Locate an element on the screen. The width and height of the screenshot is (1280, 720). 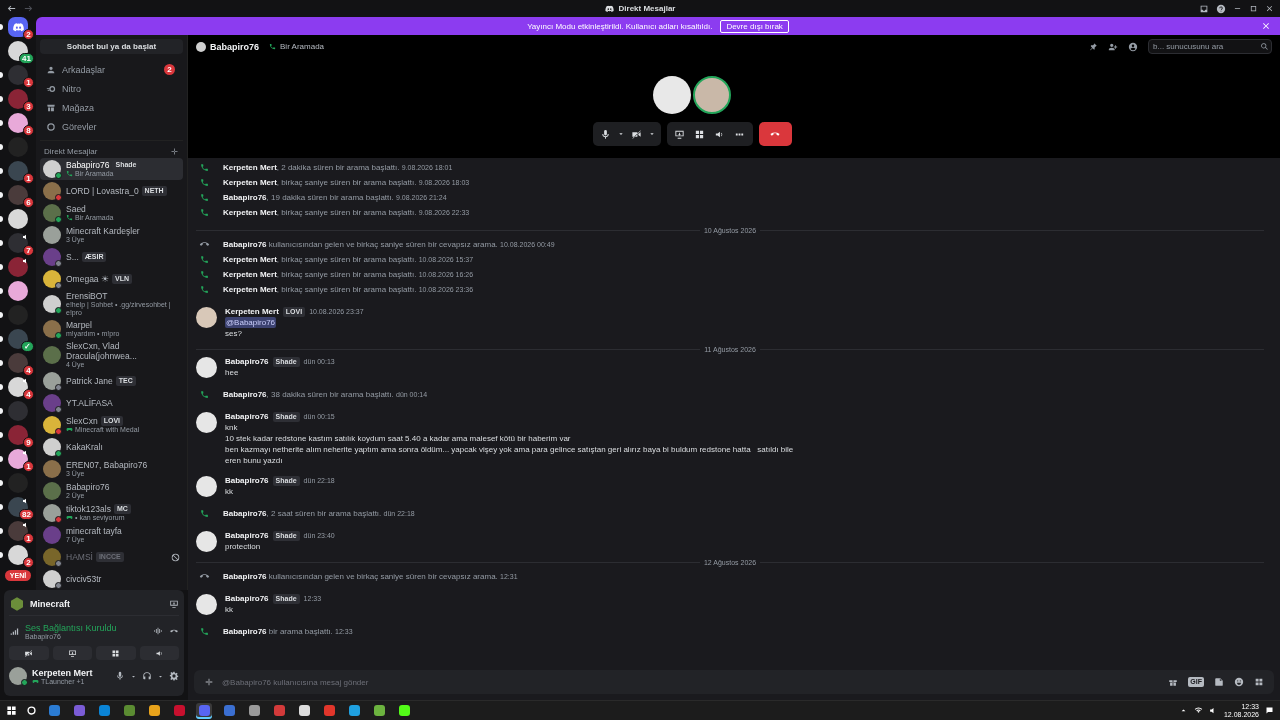
author-name: Babapiro76 is located at coordinates (247, 598).